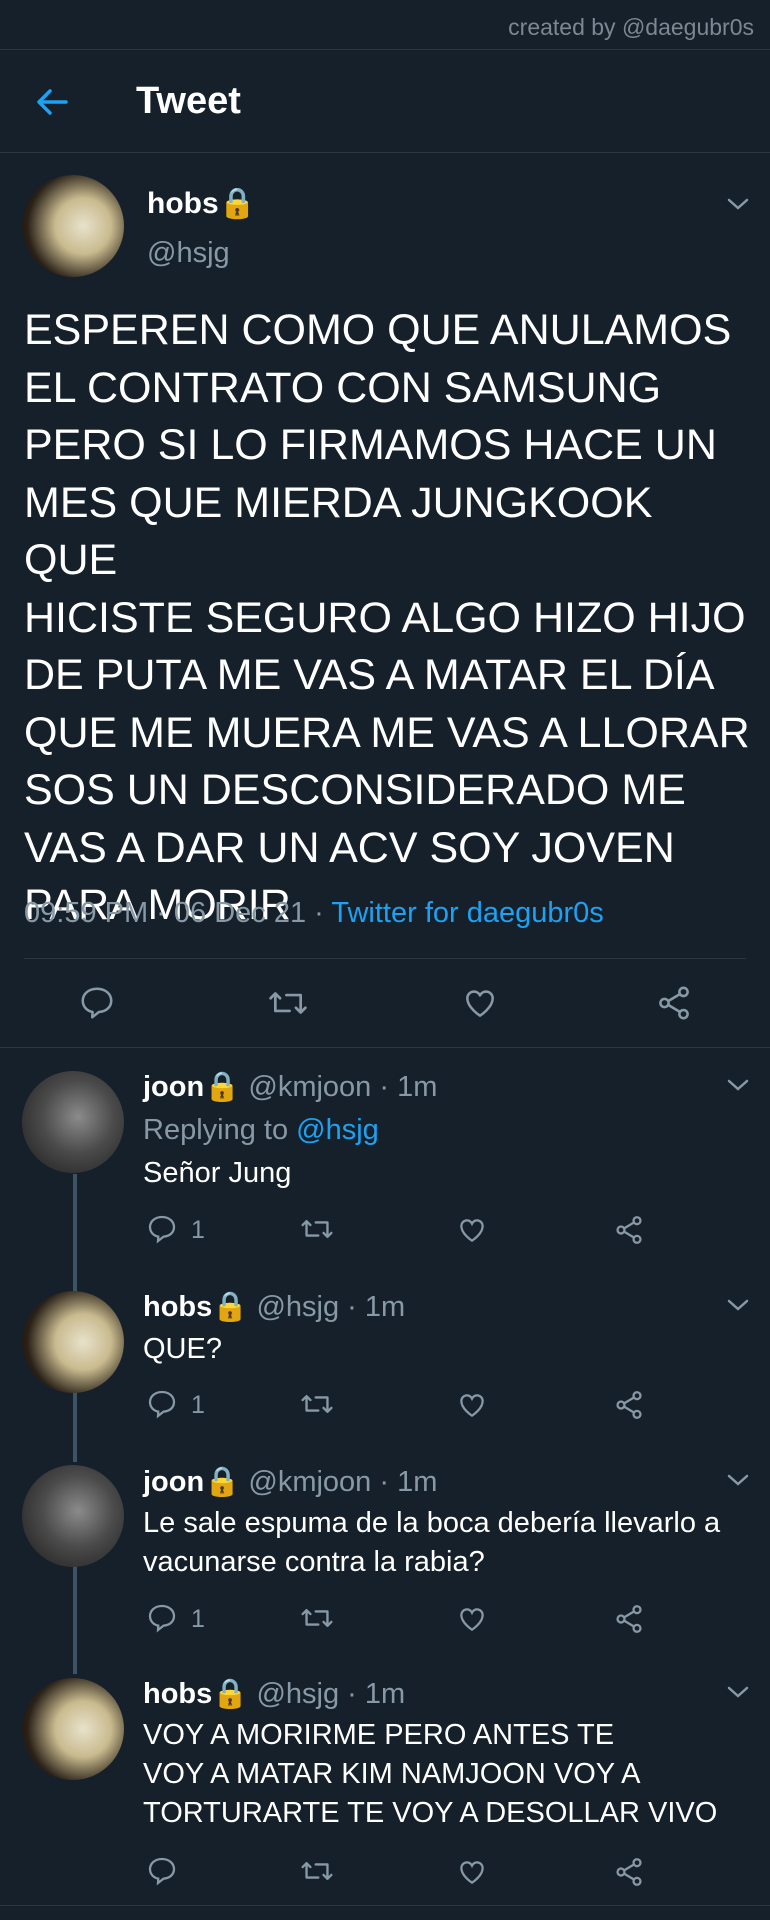 This screenshot has width=770, height=1920. Describe the element at coordinates (337, 1130) in the screenshot. I see `replying-to-link: @hsjg` at that location.